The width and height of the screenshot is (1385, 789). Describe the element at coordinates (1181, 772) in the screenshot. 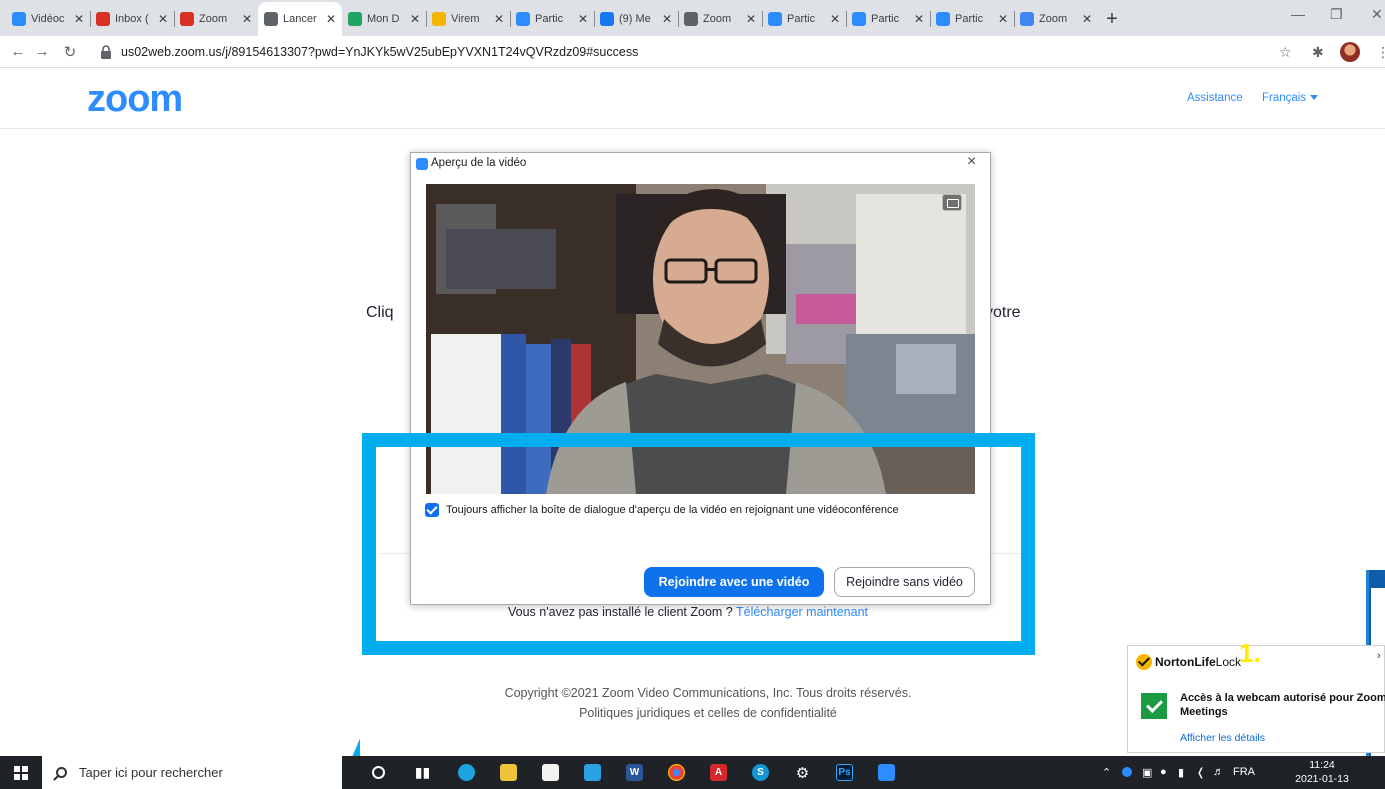

I see `battery-icon: ▮` at that location.